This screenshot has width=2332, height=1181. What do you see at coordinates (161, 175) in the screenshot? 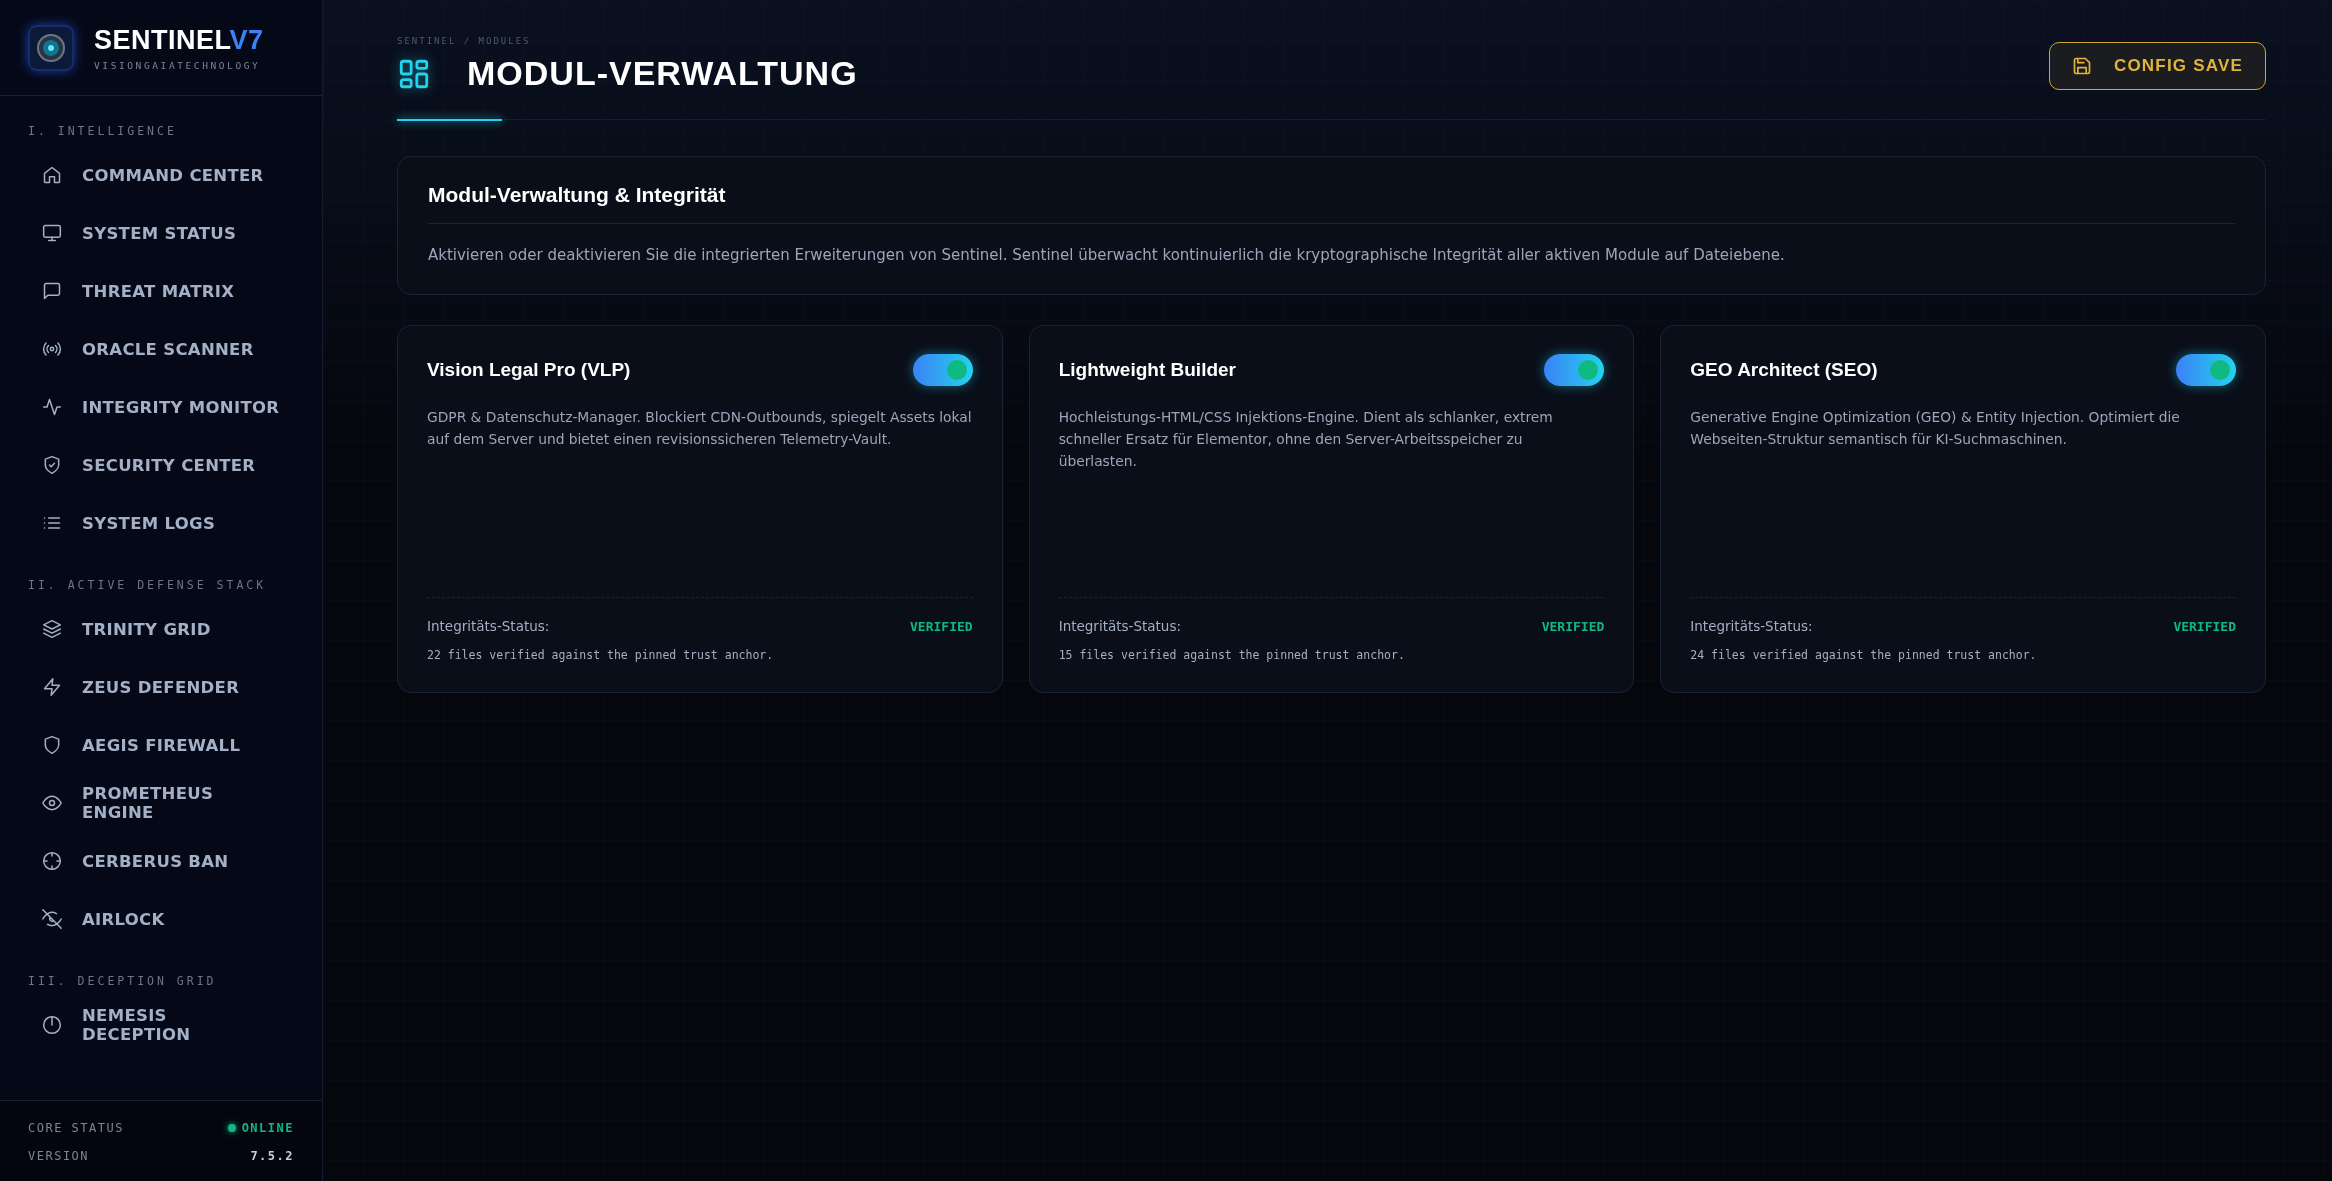
I see `nav-item: COMMAND CENTER` at bounding box center [161, 175].